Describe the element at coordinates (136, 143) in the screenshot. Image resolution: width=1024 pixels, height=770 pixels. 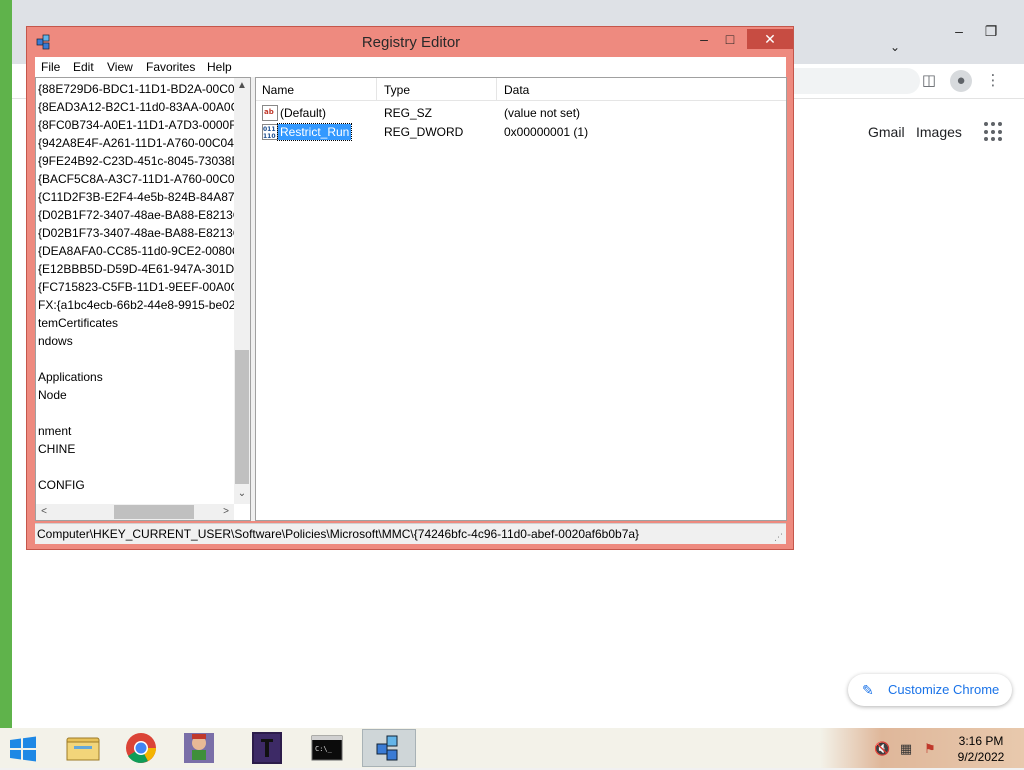
I see `tree-key-node: {942A8E4F-A261-11D1-A760-00C04FE` at that location.